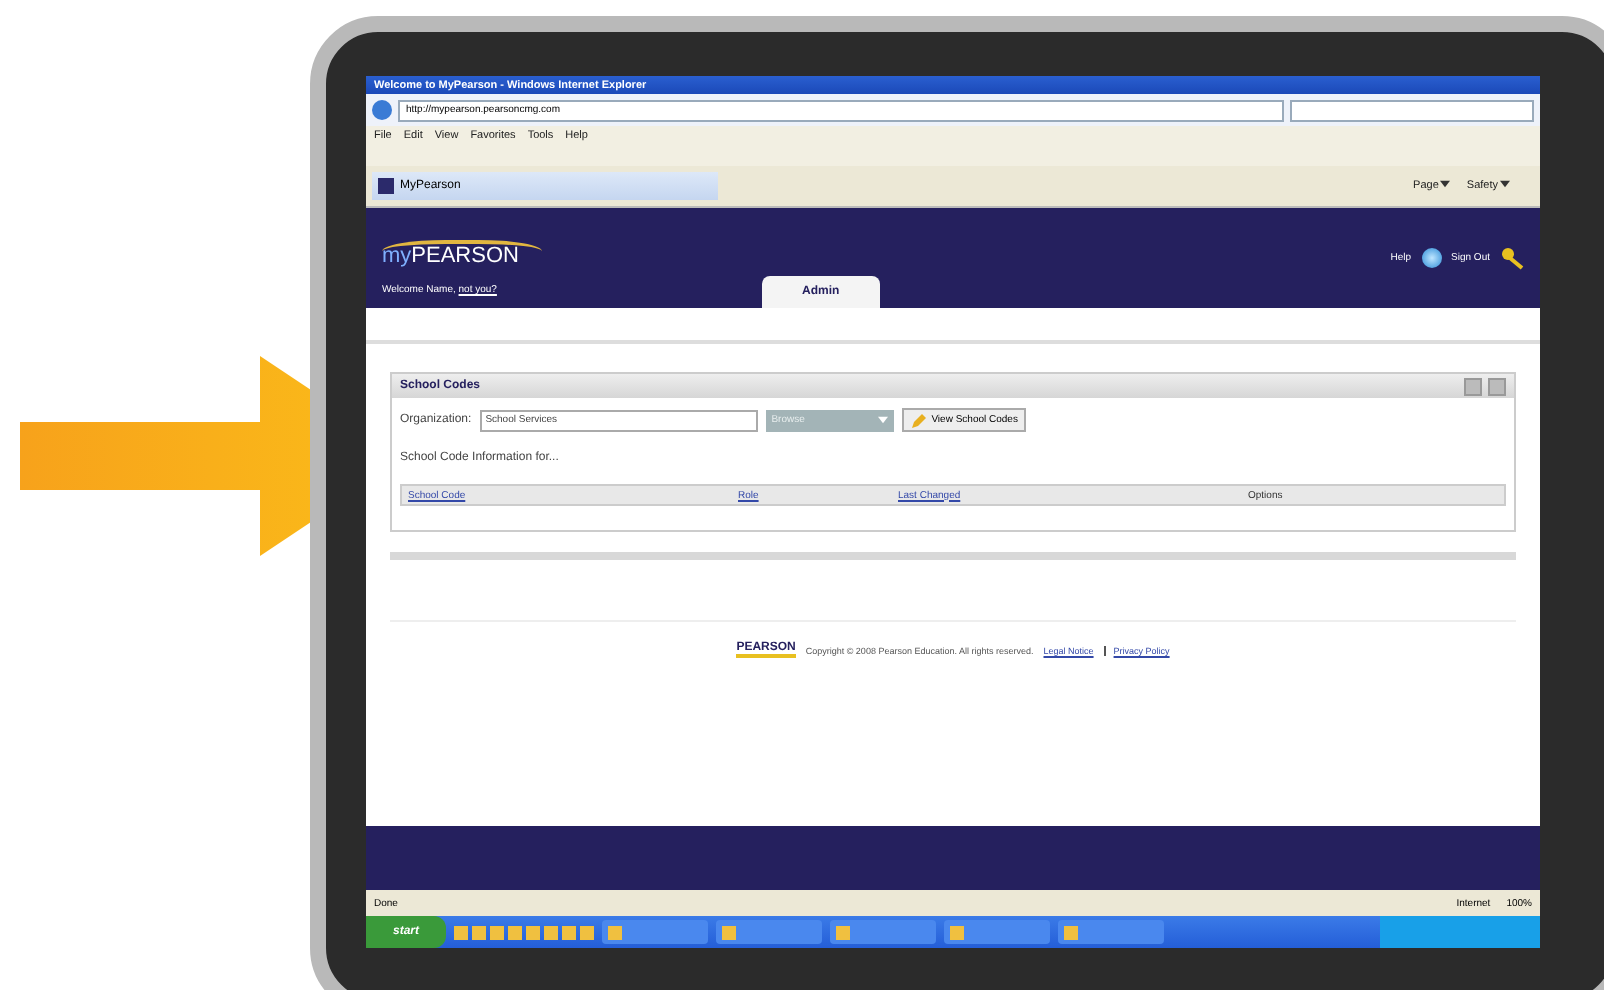 The height and width of the screenshot is (990, 1604). Describe the element at coordinates (386, 186) in the screenshot. I see `page-icon` at that location.